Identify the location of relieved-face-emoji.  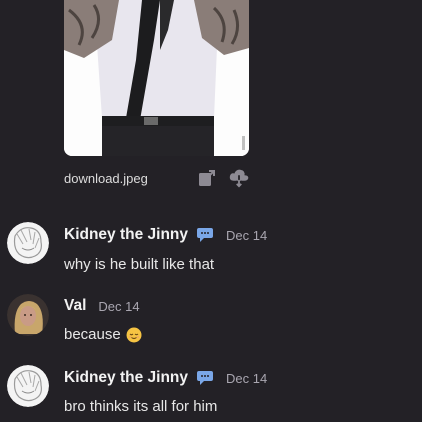
(134, 335).